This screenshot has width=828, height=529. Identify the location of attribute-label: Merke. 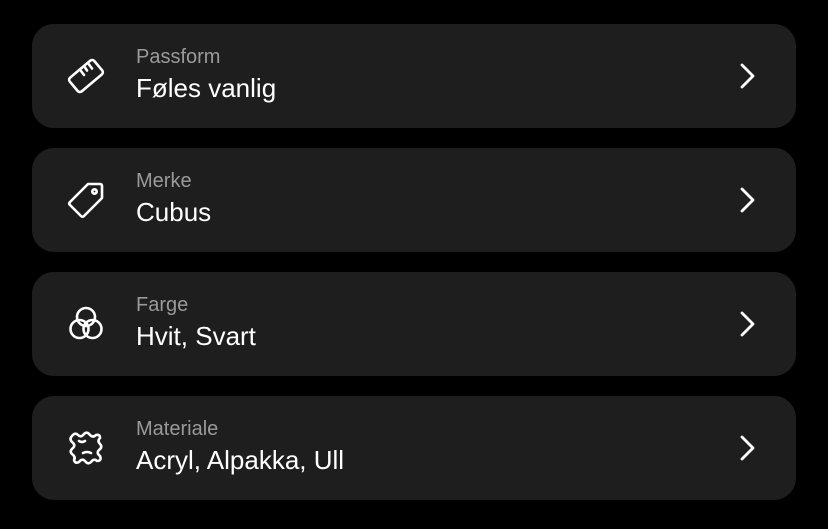
(164, 181).